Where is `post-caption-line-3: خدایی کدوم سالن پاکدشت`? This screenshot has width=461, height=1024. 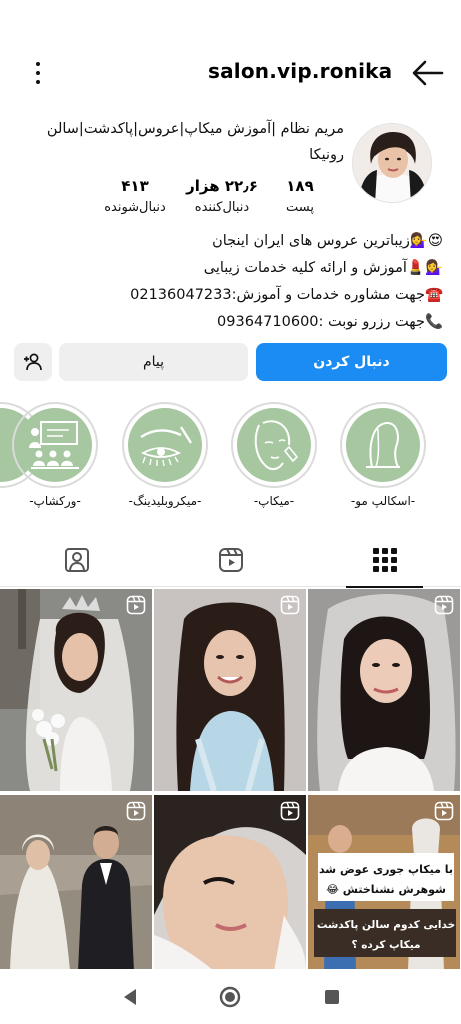 post-caption-line-3: خدایی کدوم سالن پاکدشت is located at coordinates (386, 925).